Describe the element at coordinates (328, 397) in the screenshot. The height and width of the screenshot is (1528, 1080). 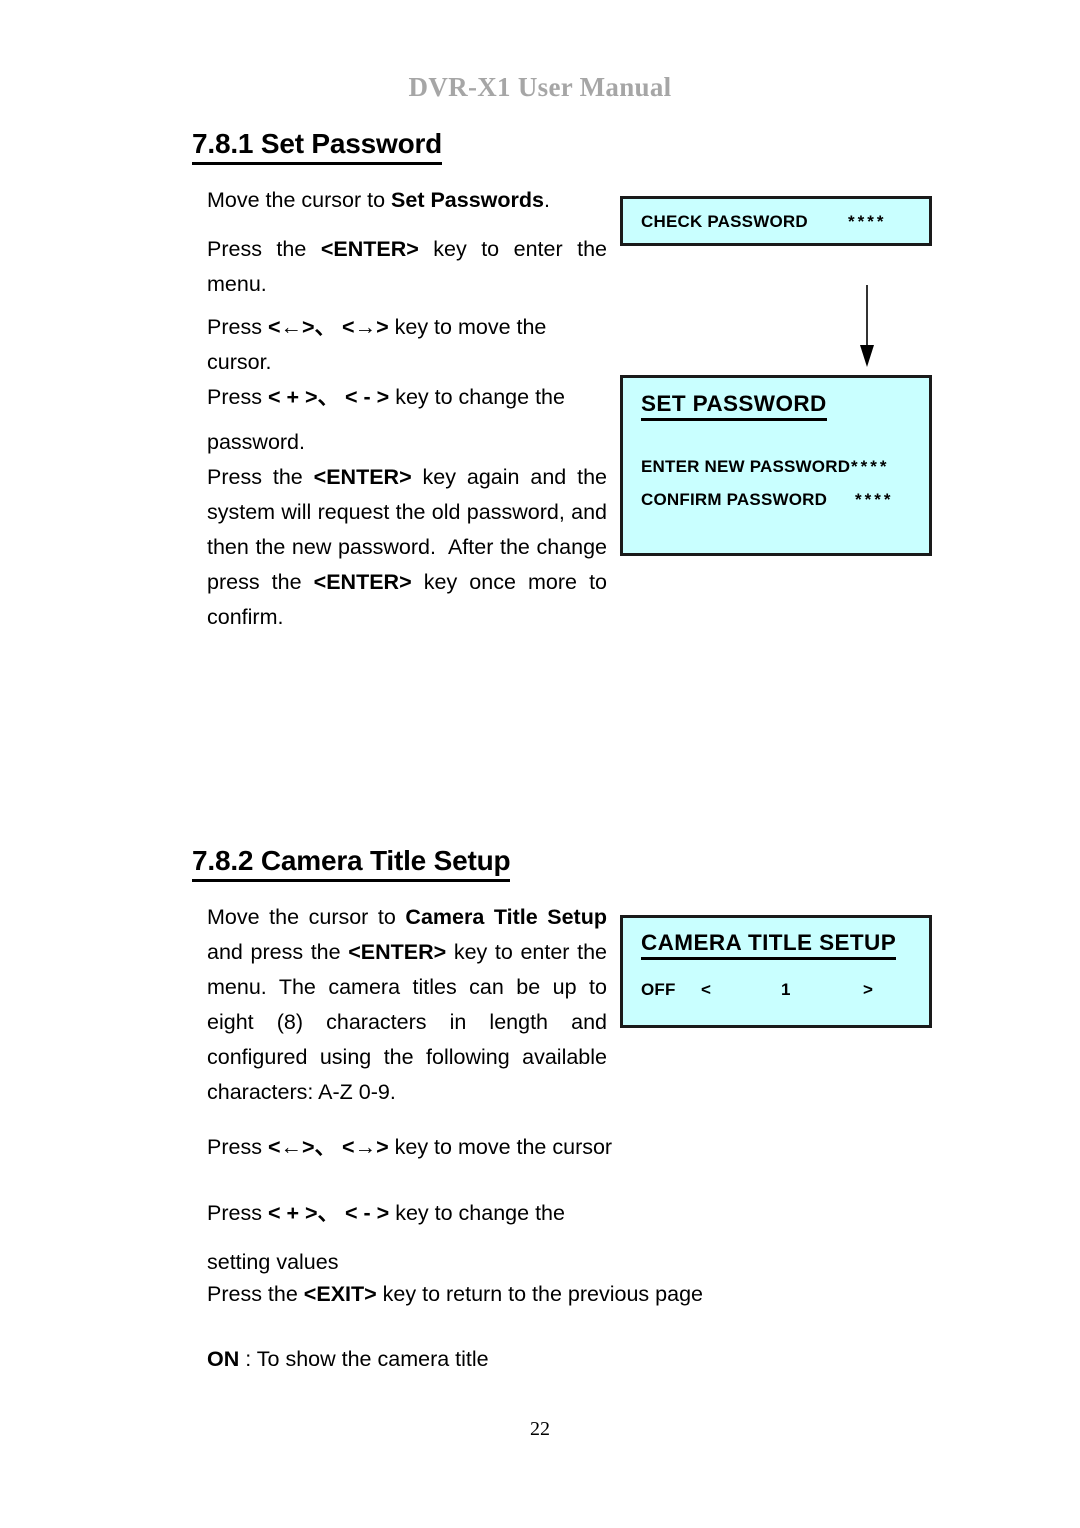
I see `key-plus-minus-bold: < + >、 < - >` at that location.